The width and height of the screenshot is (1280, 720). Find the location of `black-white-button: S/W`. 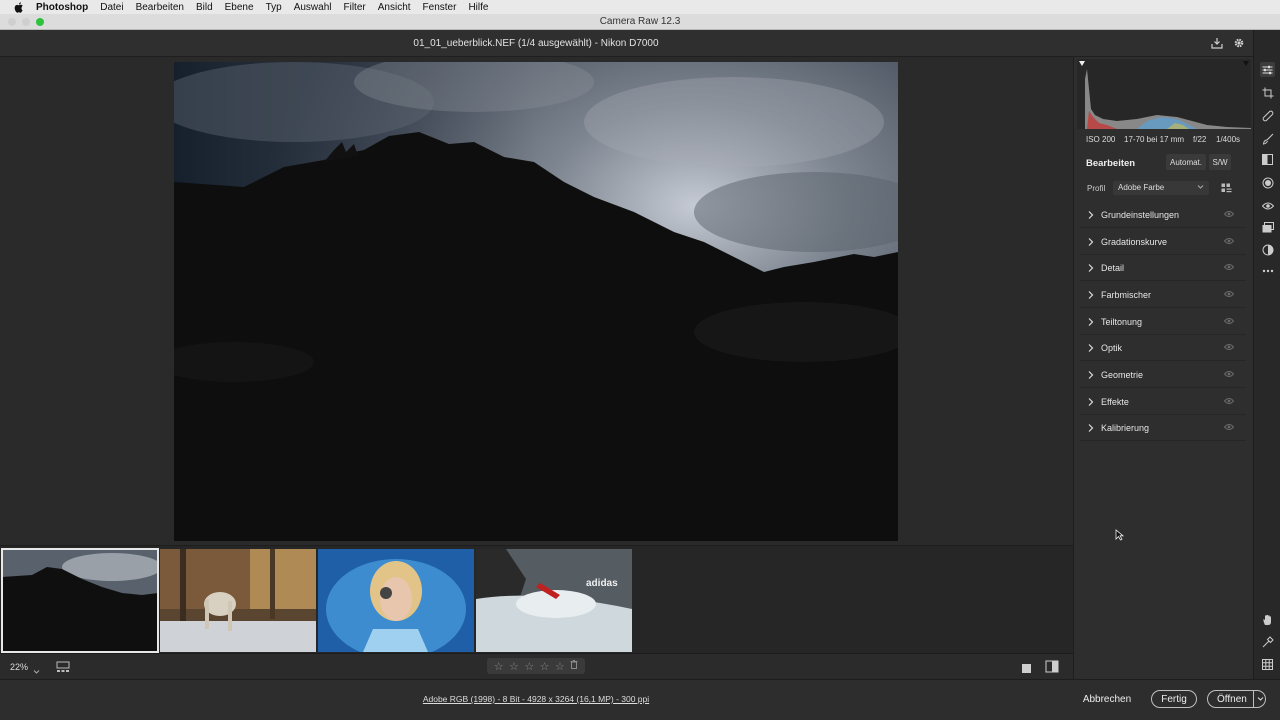

black-white-button: S/W is located at coordinates (1220, 162).